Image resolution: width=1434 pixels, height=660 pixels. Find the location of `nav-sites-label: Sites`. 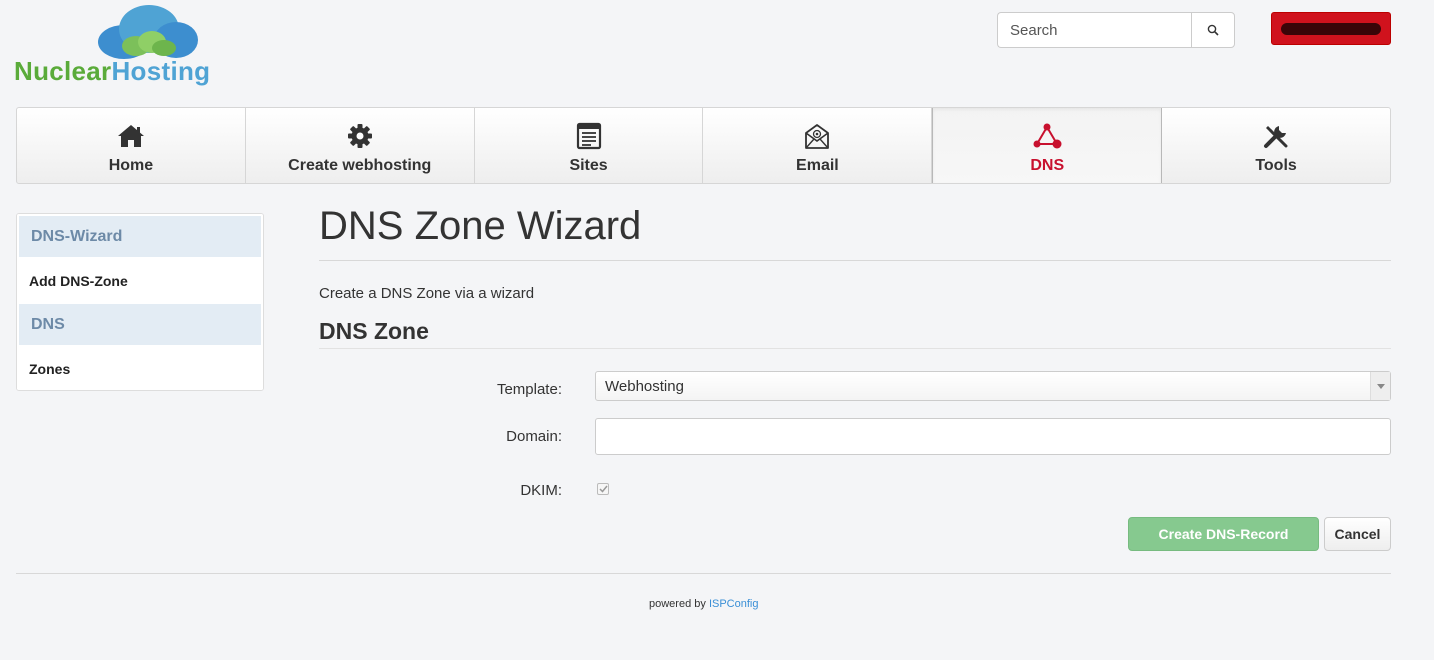

nav-sites-label: Sites is located at coordinates (588, 165).